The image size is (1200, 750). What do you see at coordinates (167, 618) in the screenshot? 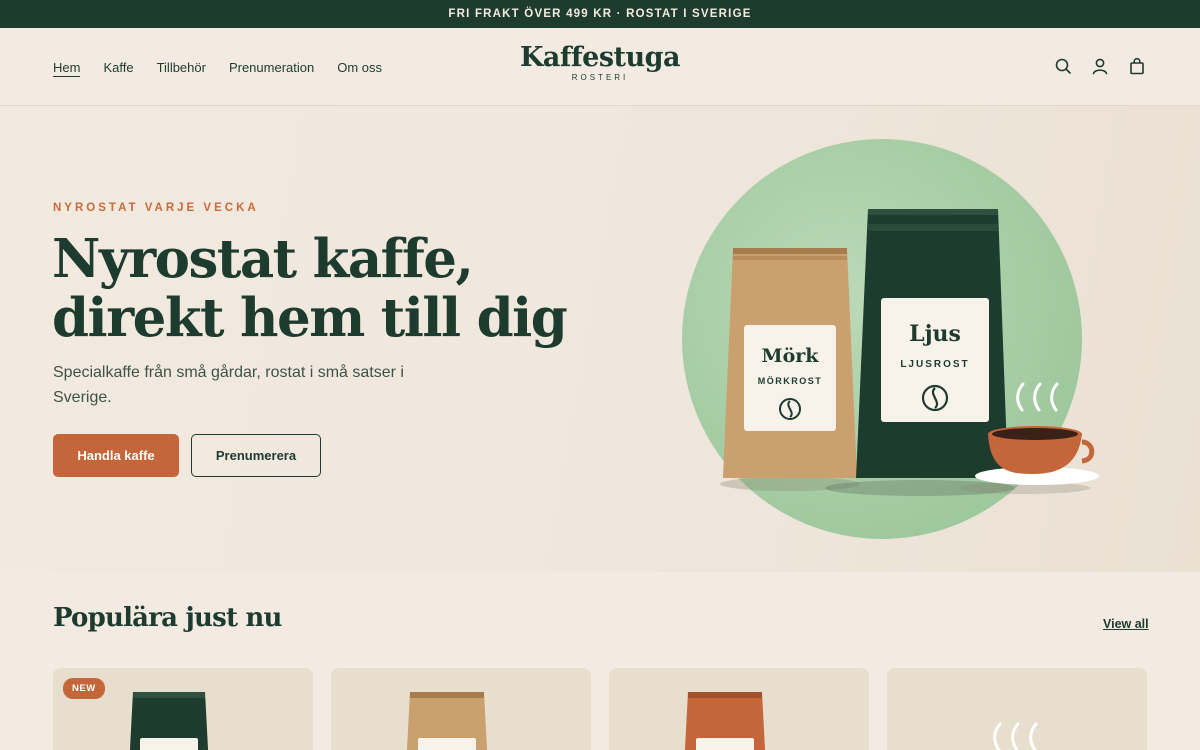
I see `popular-section-title: Populära just nu` at bounding box center [167, 618].